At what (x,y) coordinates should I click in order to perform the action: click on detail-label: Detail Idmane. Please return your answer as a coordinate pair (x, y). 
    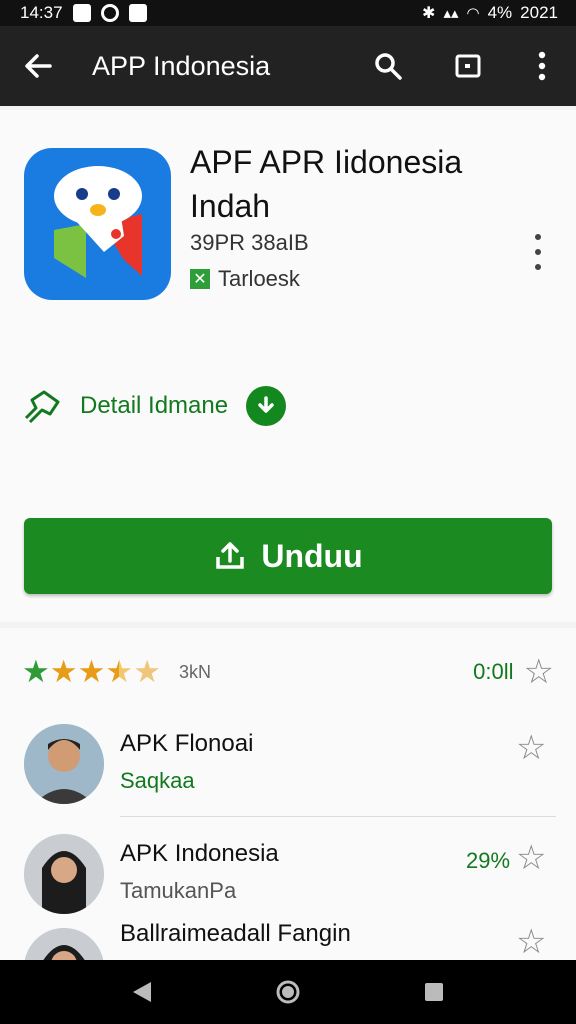
    Looking at the image, I should click on (154, 405).